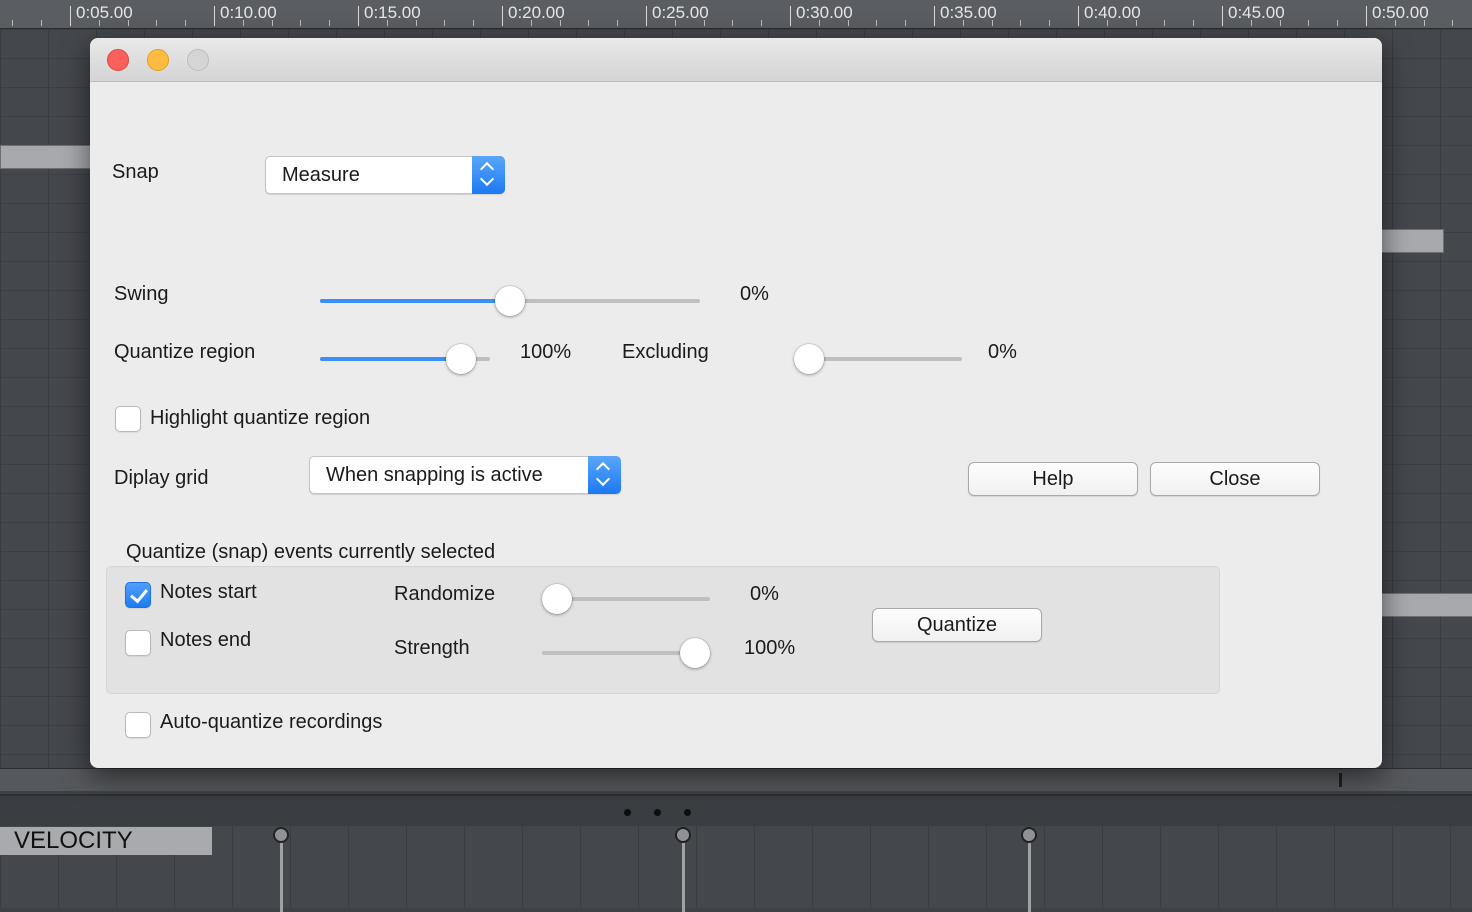  What do you see at coordinates (736, 811) in the screenshot?
I see `pane-divider` at bounding box center [736, 811].